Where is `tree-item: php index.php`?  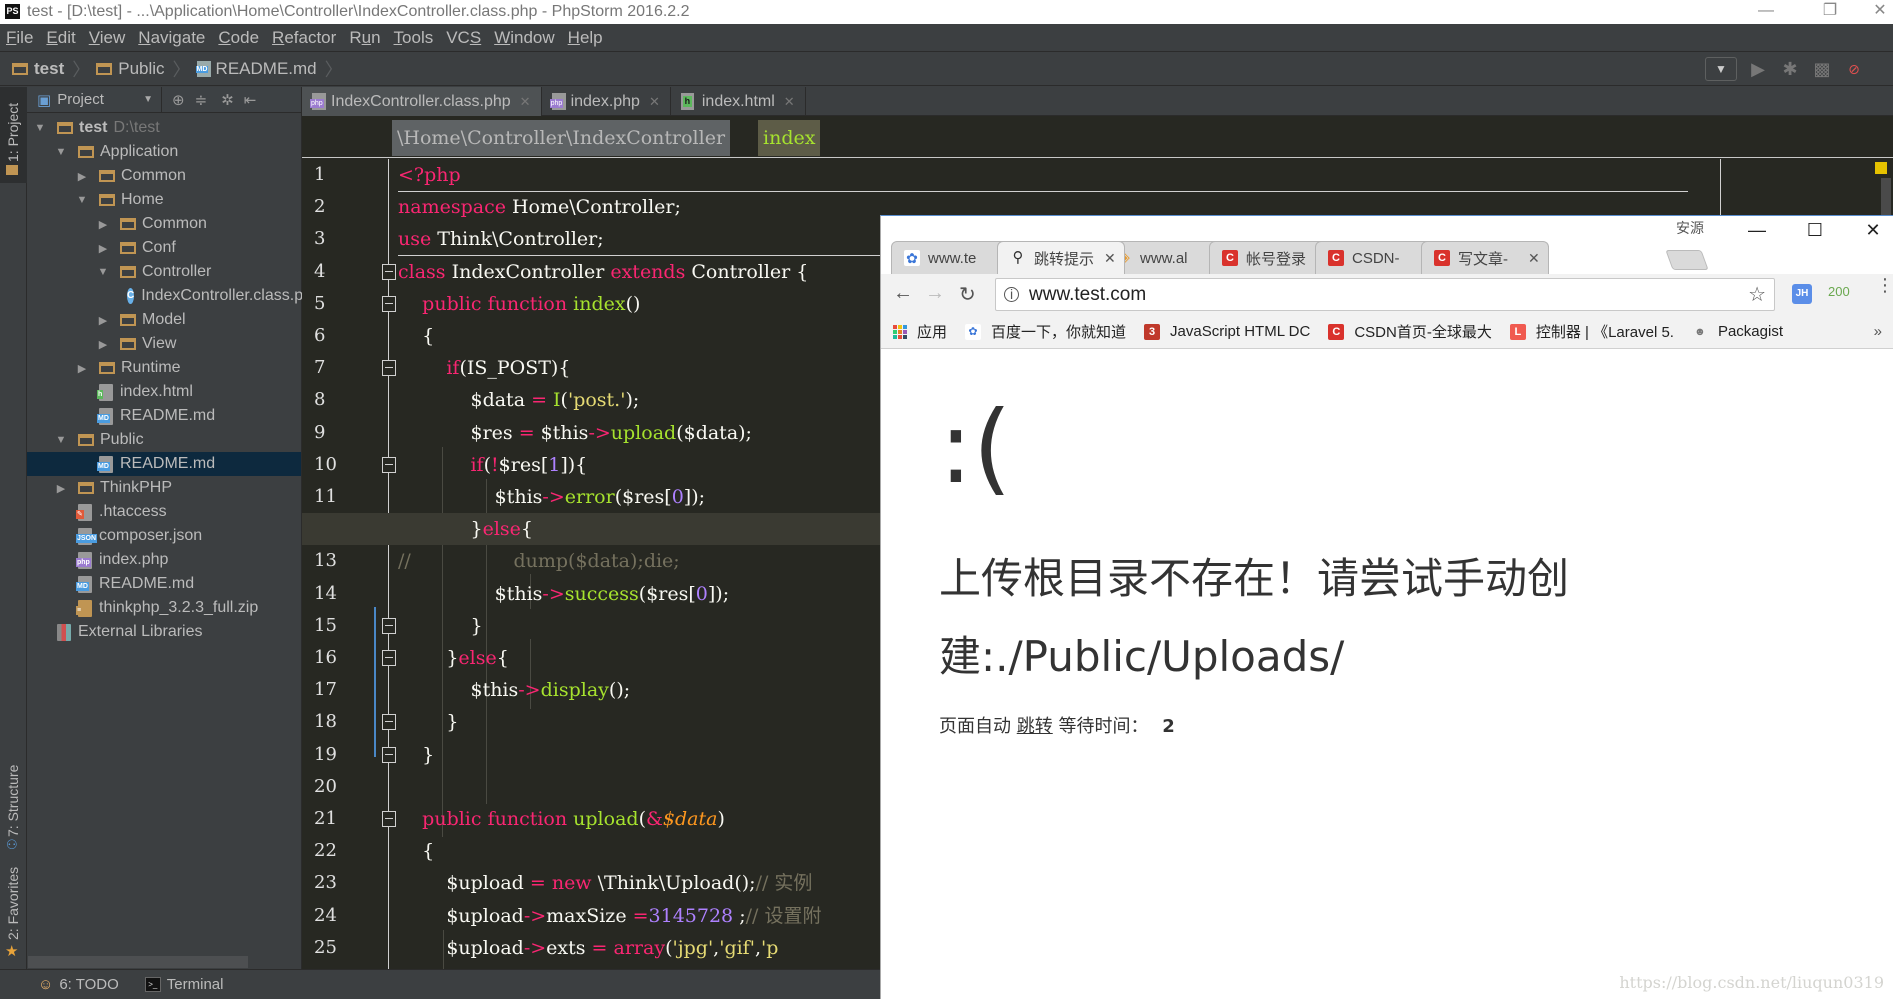
tree-item: php index.php is located at coordinates (164, 560).